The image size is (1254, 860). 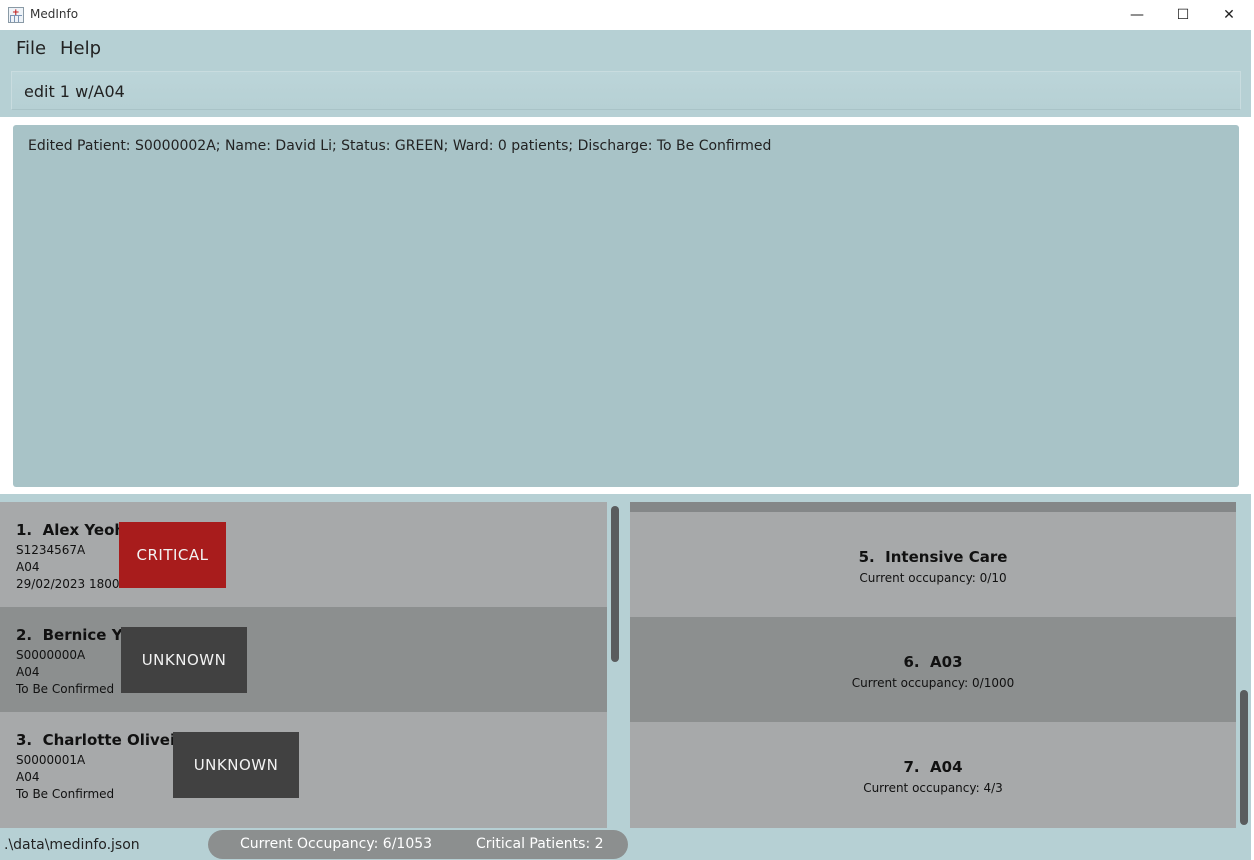 What do you see at coordinates (74, 635) in the screenshot?
I see `patient-name: 2. Bernice Yu` at bounding box center [74, 635].